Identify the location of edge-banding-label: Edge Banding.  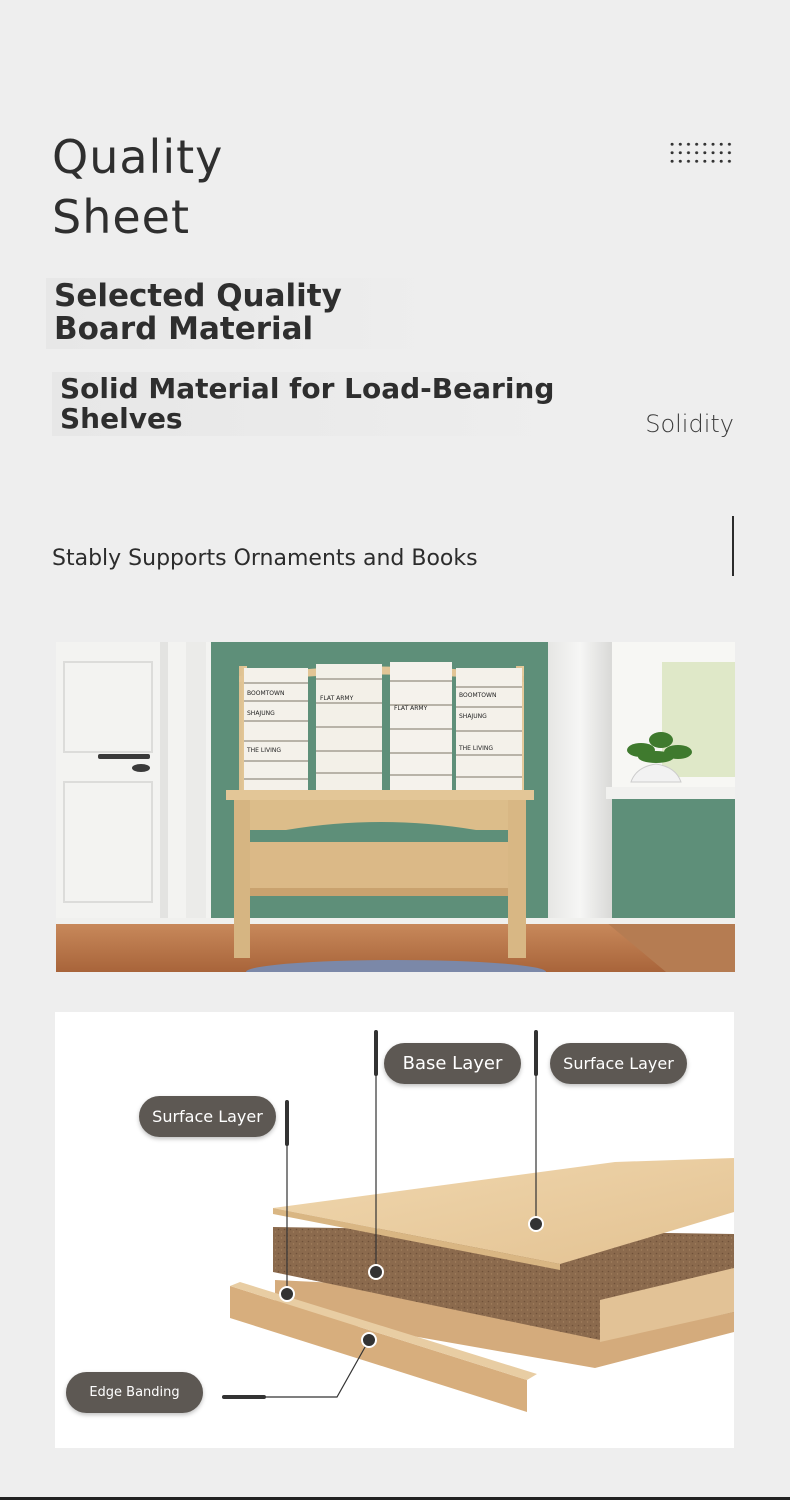
(134, 1392).